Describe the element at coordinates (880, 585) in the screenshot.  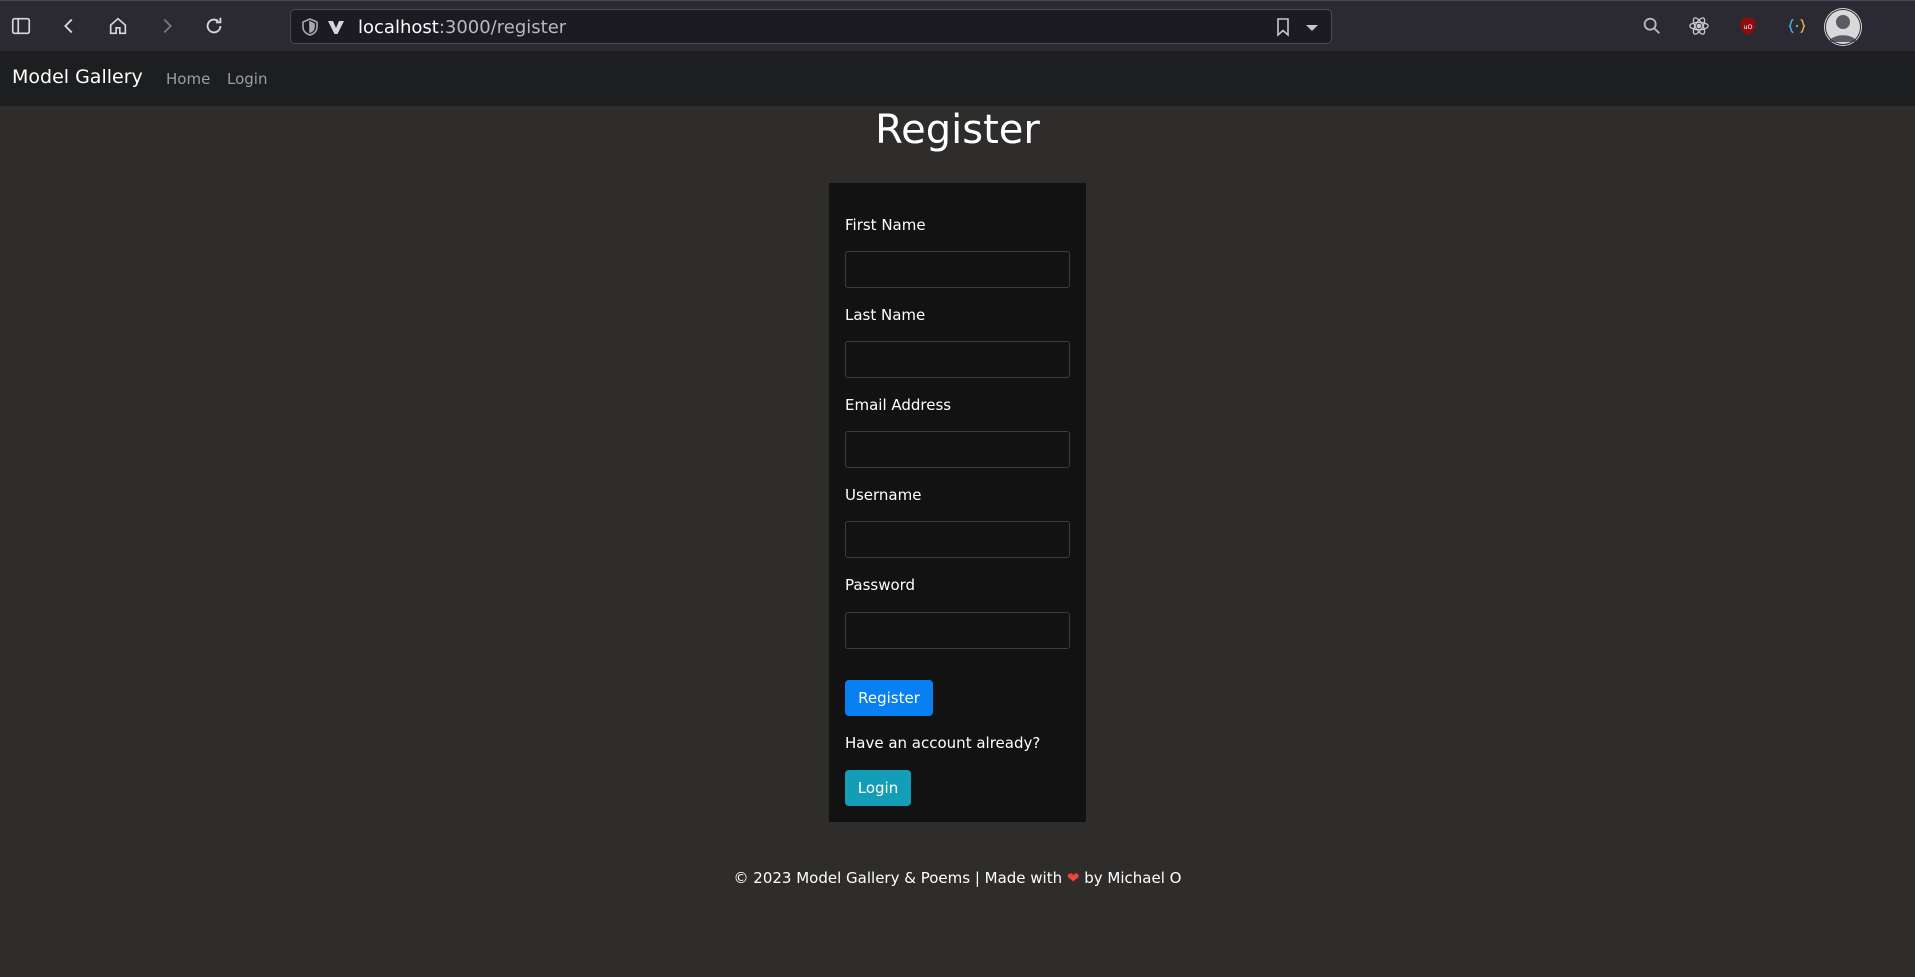
I see `password-label: Password` at that location.